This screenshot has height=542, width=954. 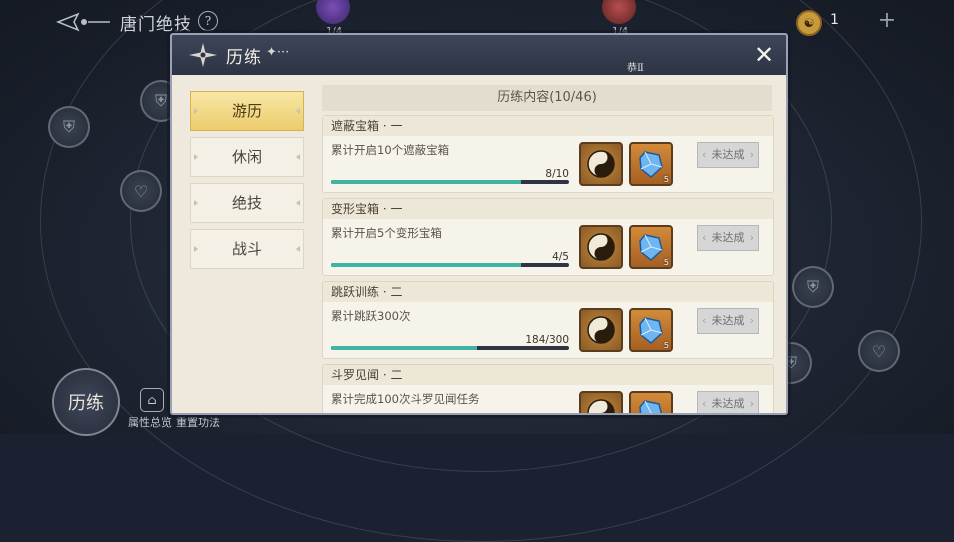 What do you see at coordinates (247, 249) in the screenshot?
I see `tab-combat: 战斗` at bounding box center [247, 249].